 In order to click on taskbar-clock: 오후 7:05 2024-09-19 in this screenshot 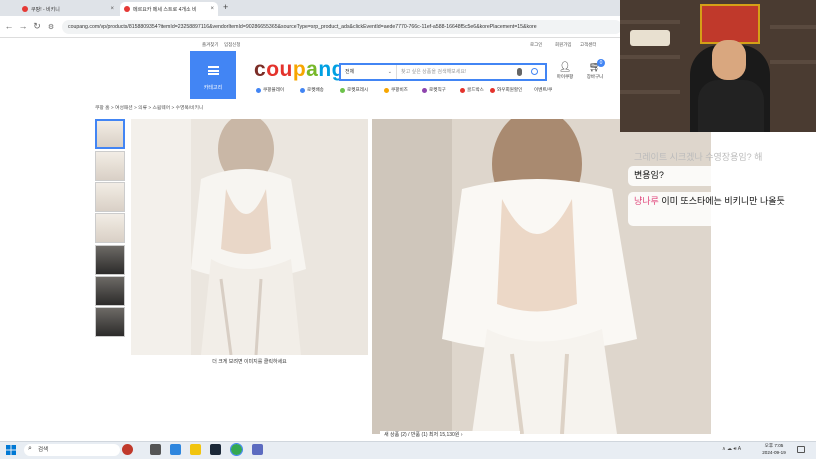, I will do `click(774, 449)`.